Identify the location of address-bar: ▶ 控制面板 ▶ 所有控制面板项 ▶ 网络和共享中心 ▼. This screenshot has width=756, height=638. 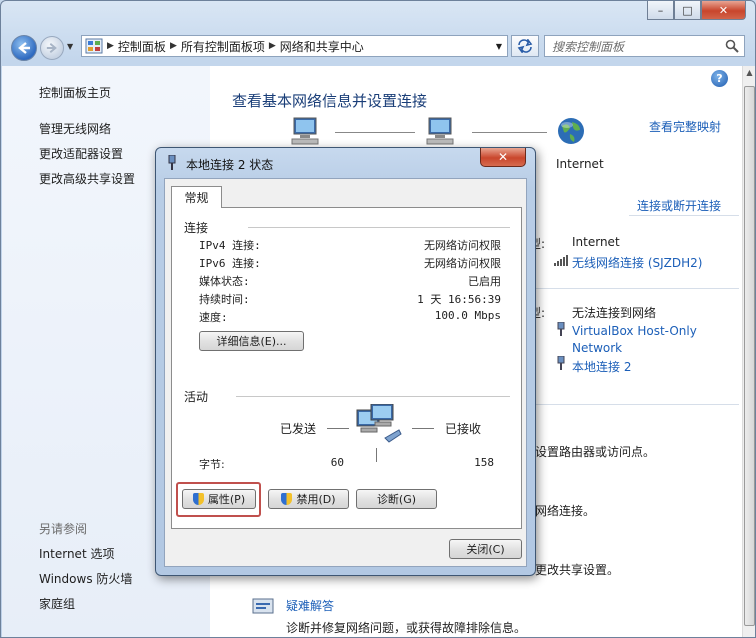
(294, 46).